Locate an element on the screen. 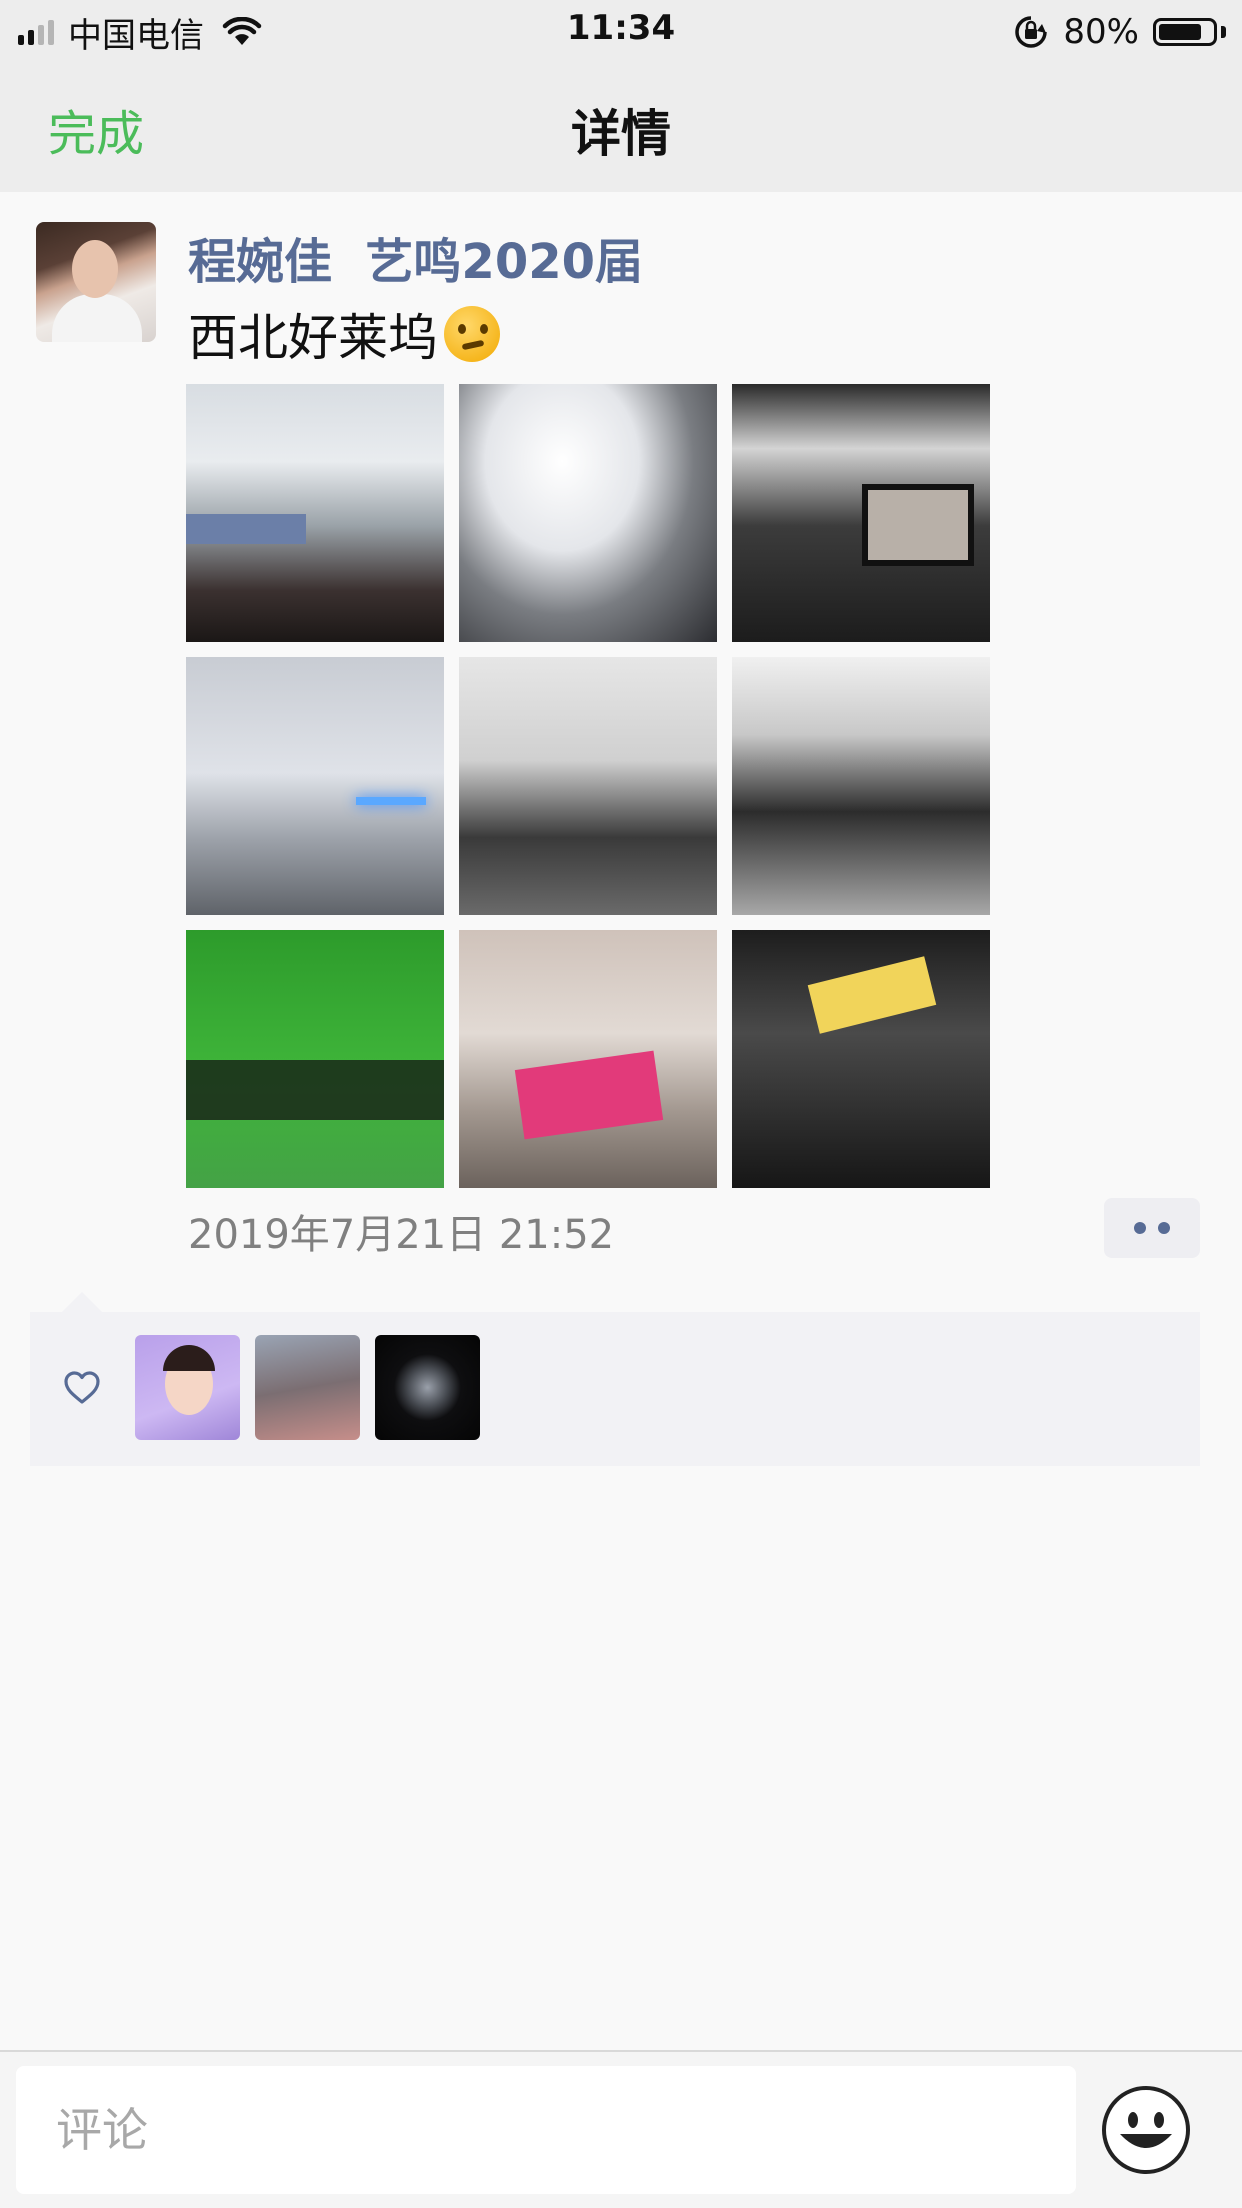  status-bar: 中国电信 11:34 80% is located at coordinates (621, 32).